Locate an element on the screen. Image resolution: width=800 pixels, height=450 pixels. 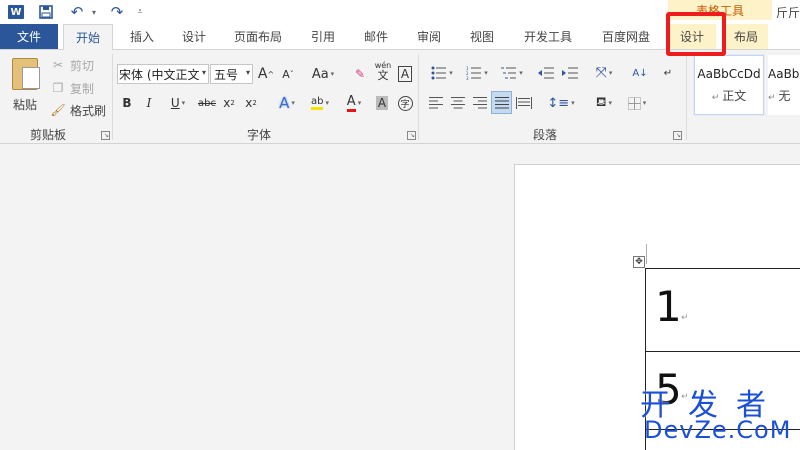
shrink-font-button: Aˇ is located at coordinates (288, 74).